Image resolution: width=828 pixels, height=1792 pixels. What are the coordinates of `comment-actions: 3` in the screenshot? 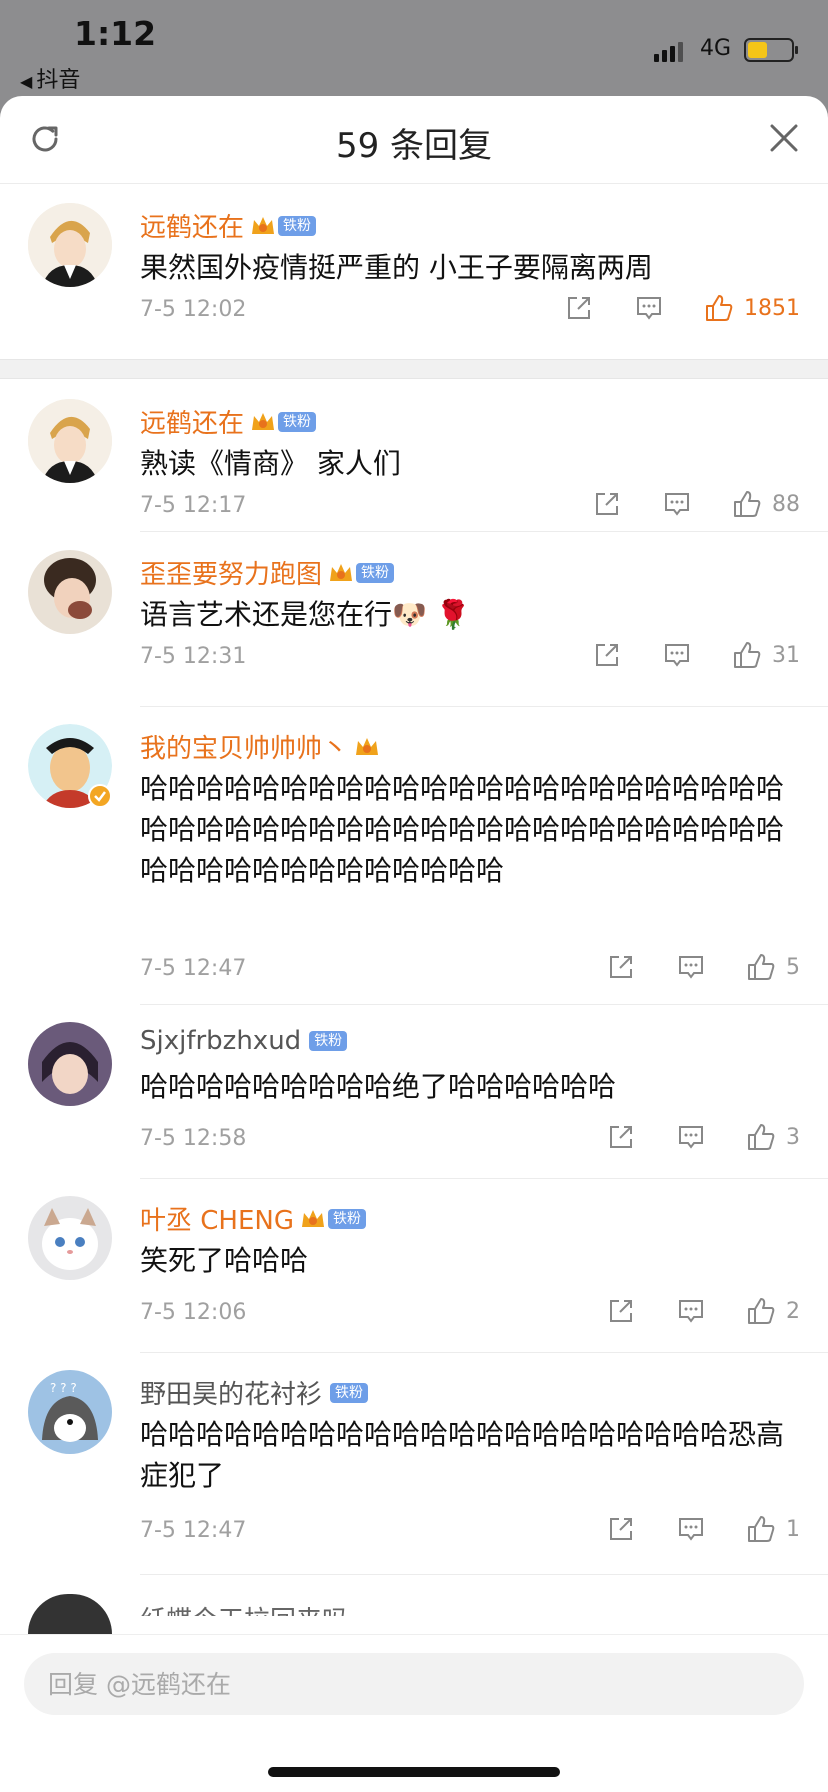 It's located at (683, 1137).